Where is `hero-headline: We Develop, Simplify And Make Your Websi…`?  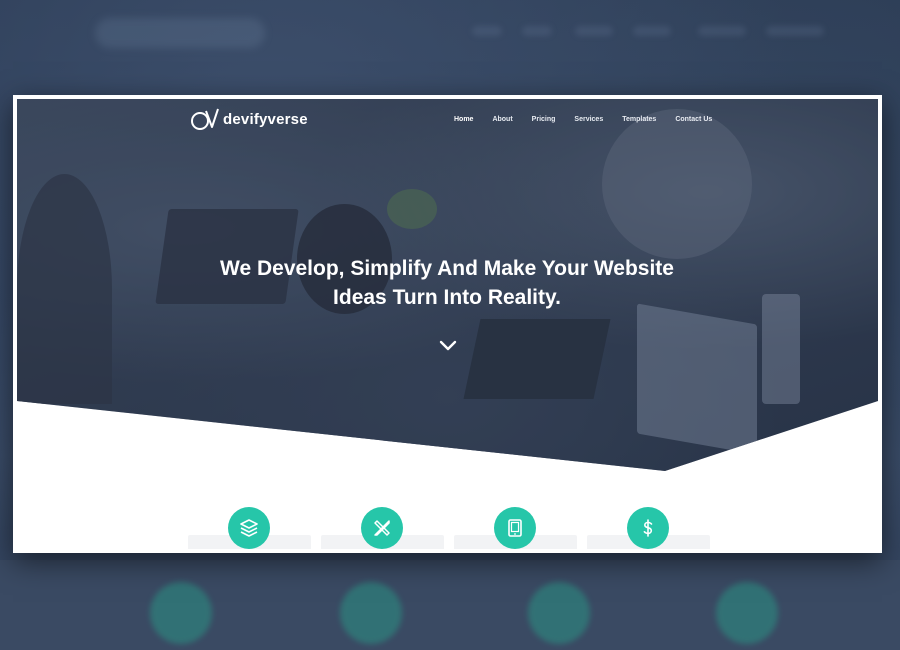
hero-headline: We Develop, Simplify And Make Your Websi… is located at coordinates (447, 283).